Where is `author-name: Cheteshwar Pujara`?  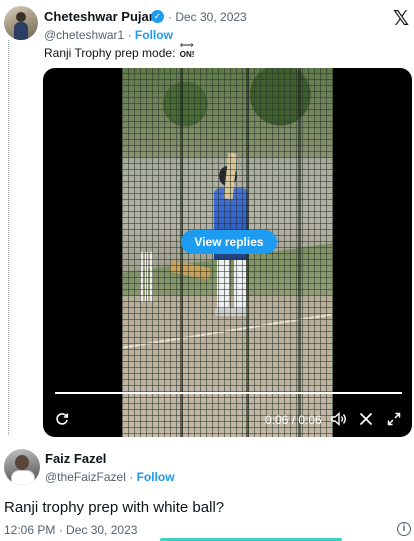
author-name: Cheteshwar Pujara is located at coordinates (102, 16).